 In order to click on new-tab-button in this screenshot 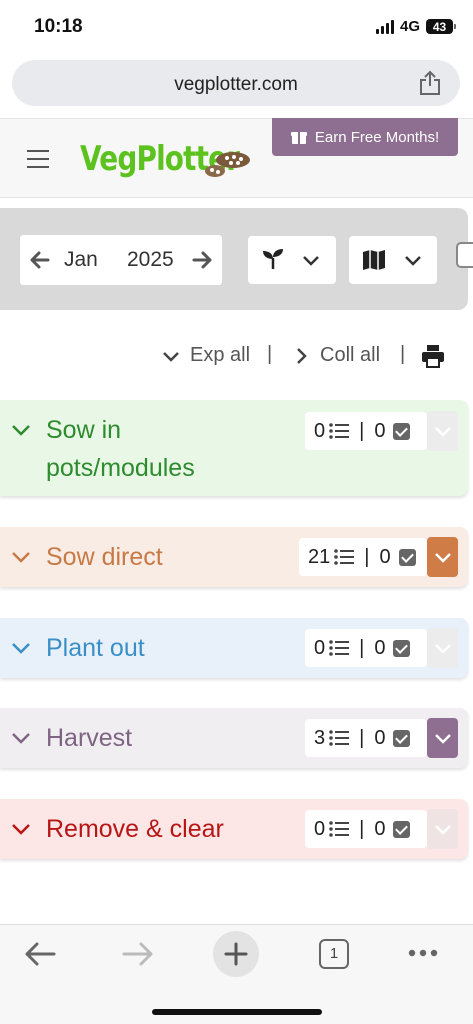, I will do `click(236, 954)`.